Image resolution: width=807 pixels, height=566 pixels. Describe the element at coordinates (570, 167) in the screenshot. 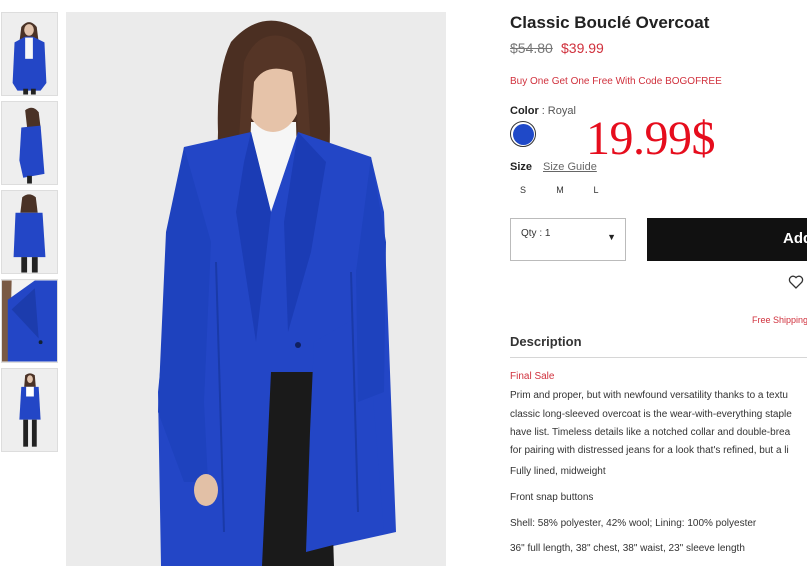

I see `size-guide-link: Size Guide` at that location.